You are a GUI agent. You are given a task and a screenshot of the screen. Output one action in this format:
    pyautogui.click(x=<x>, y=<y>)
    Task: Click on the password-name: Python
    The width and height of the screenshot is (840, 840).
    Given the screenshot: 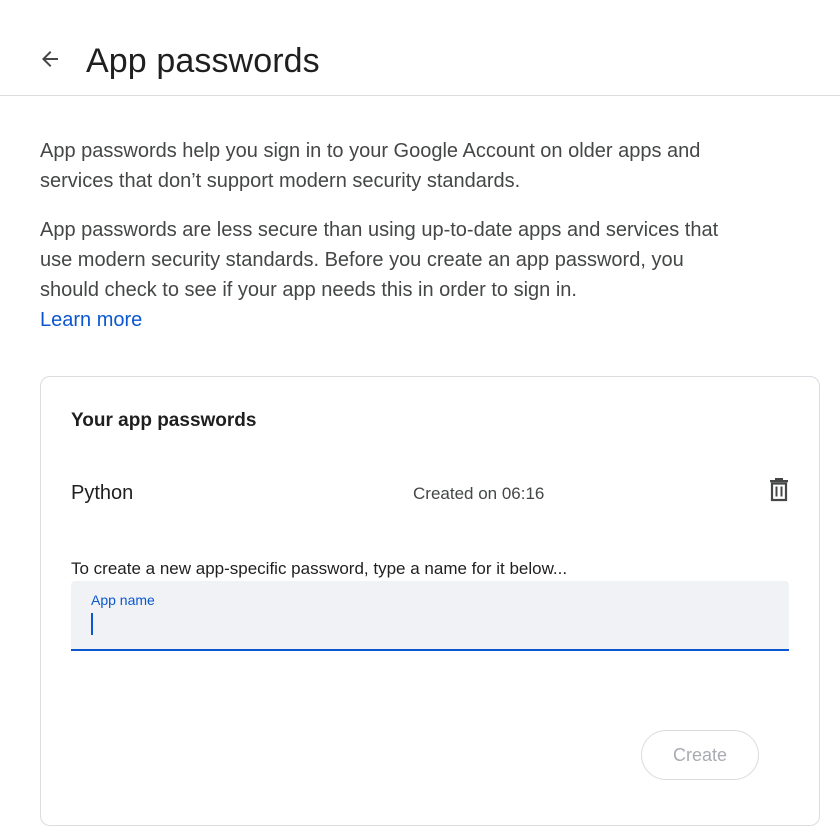 What is the action you would take?
    pyautogui.click(x=102, y=493)
    